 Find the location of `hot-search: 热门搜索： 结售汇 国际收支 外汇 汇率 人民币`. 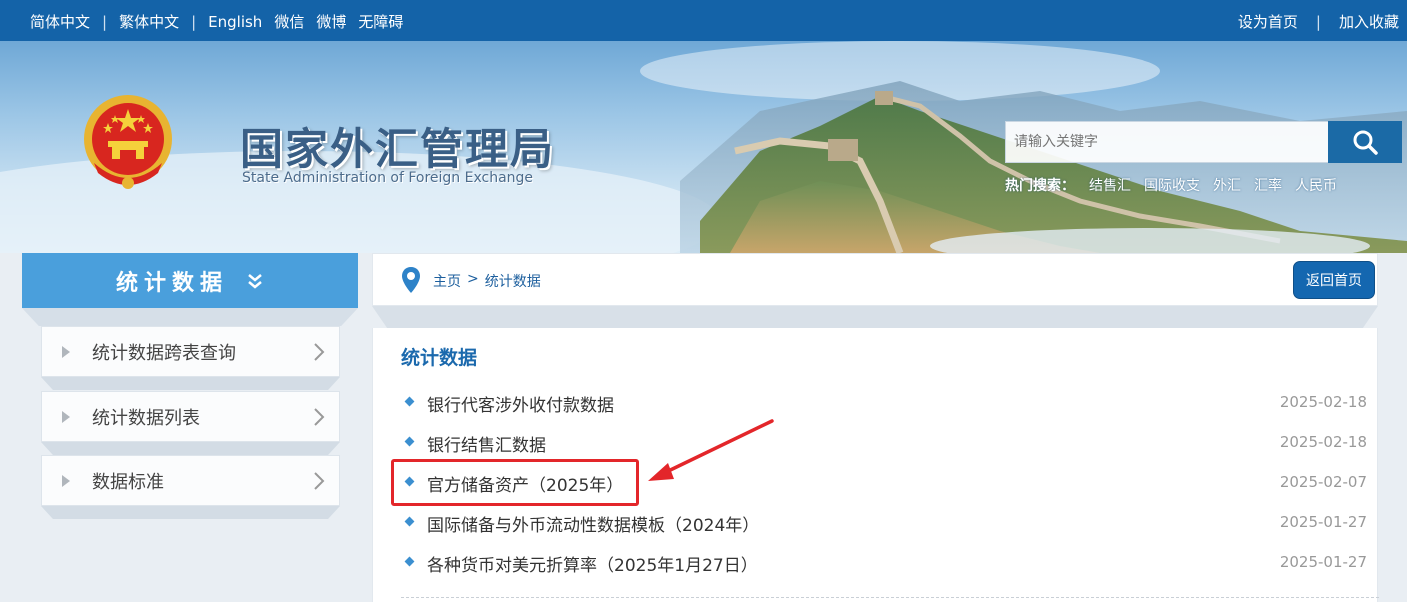

hot-search: 热门搜索： 结售汇 国际收支 外汇 汇率 人民币 is located at coordinates (1177, 185).